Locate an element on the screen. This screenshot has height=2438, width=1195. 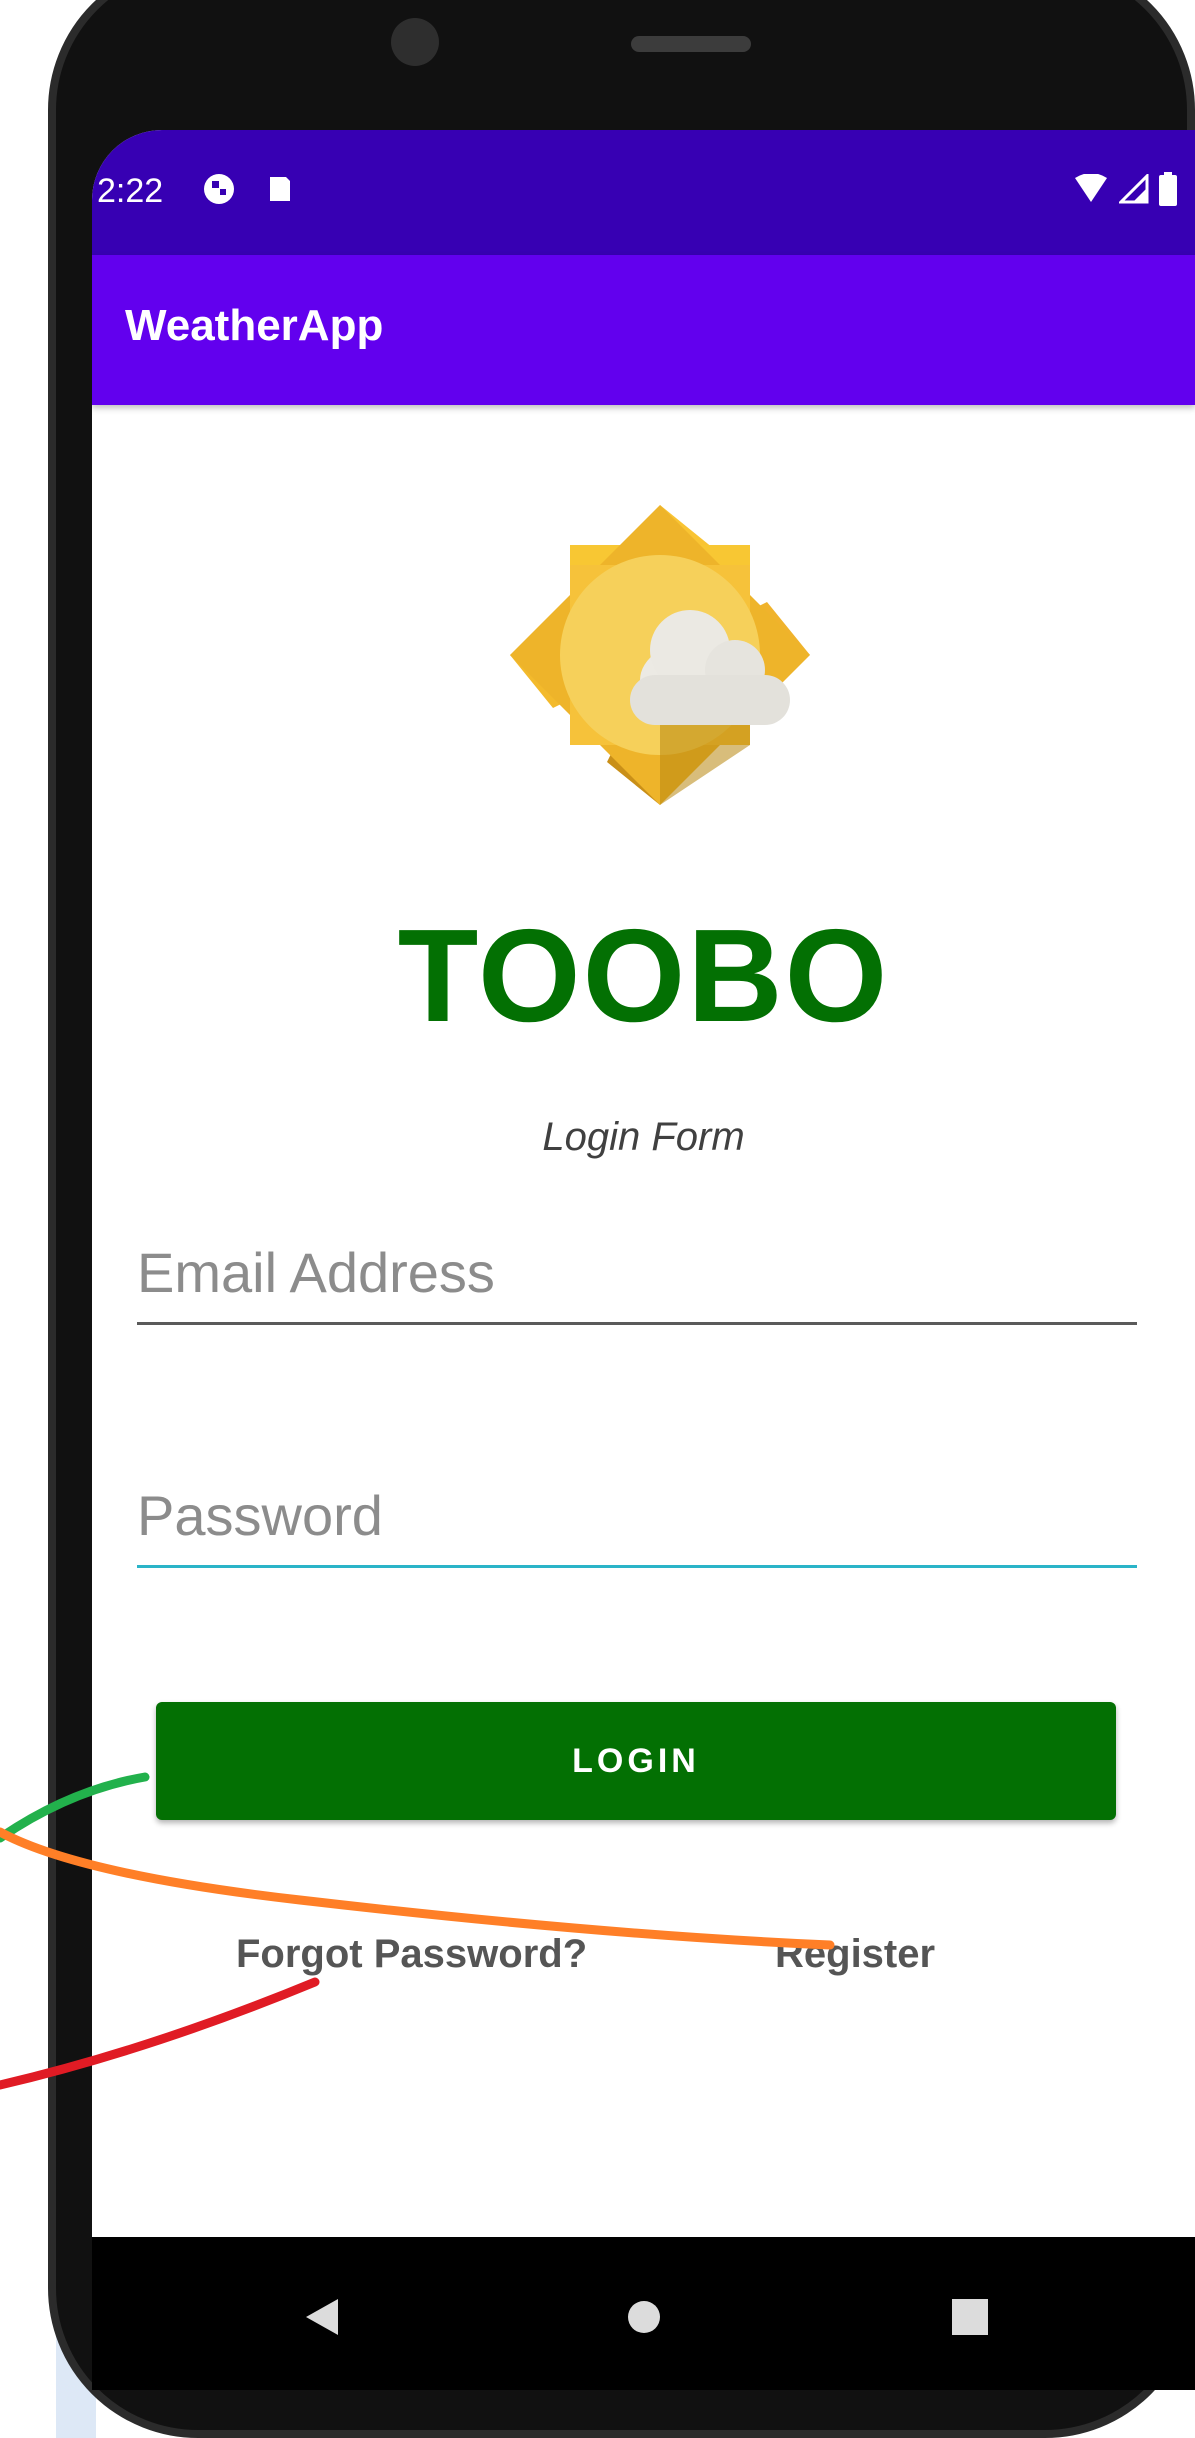
app-title: WeatherApp is located at coordinates (254, 325).